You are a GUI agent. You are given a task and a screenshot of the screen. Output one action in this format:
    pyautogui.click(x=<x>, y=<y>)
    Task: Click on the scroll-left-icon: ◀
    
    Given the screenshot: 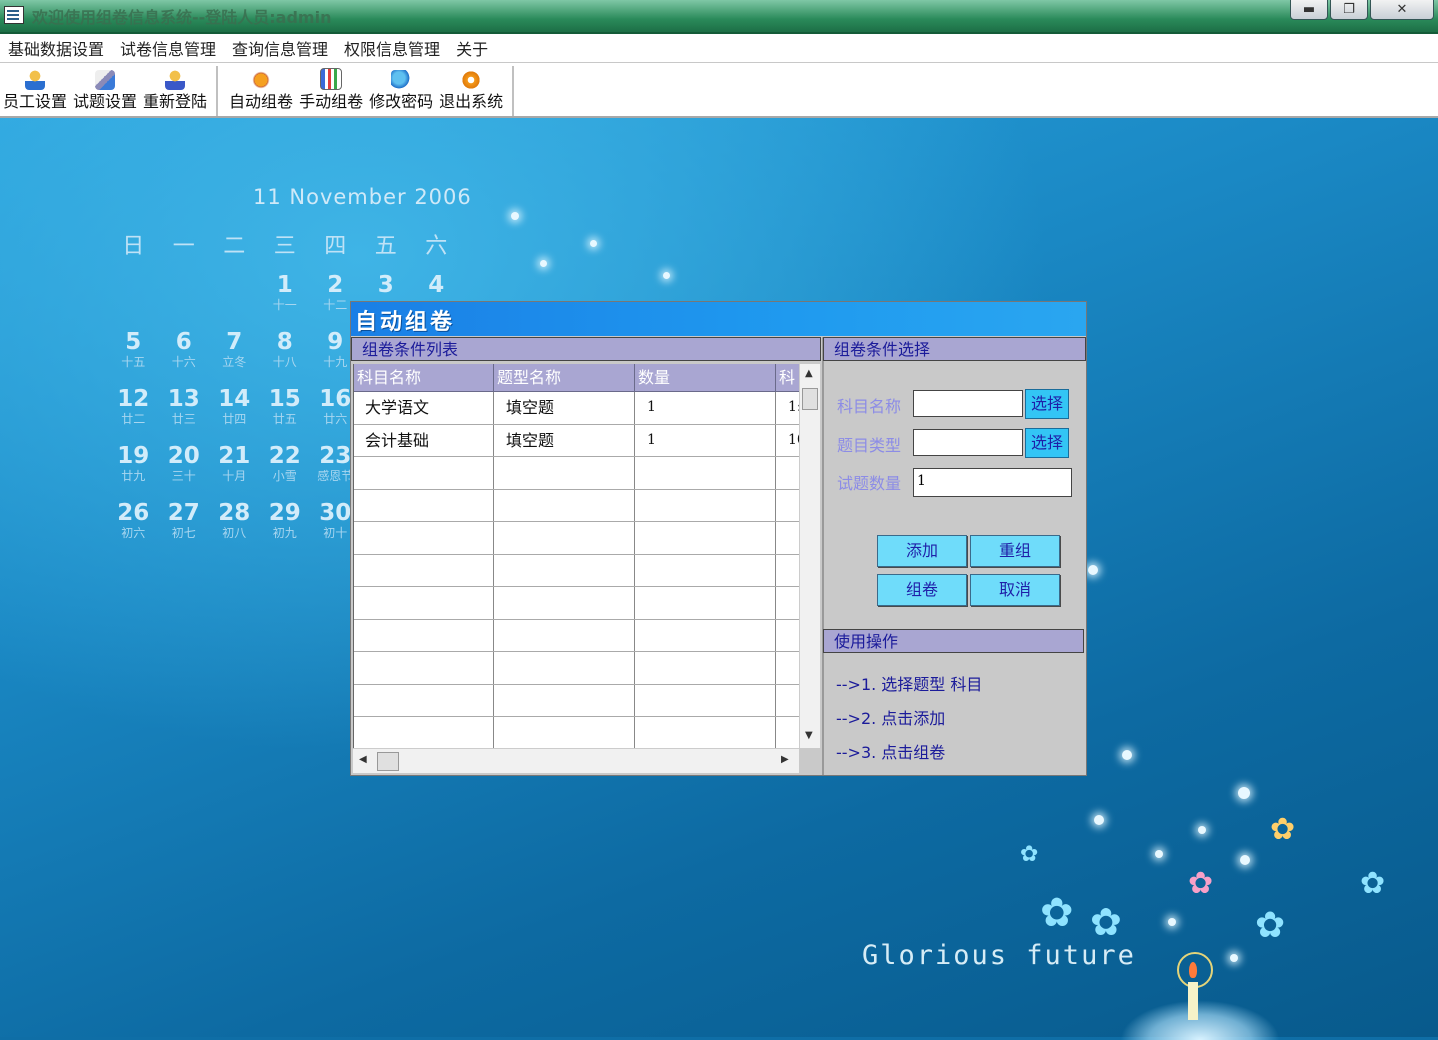 What is the action you would take?
    pyautogui.click(x=363, y=759)
    